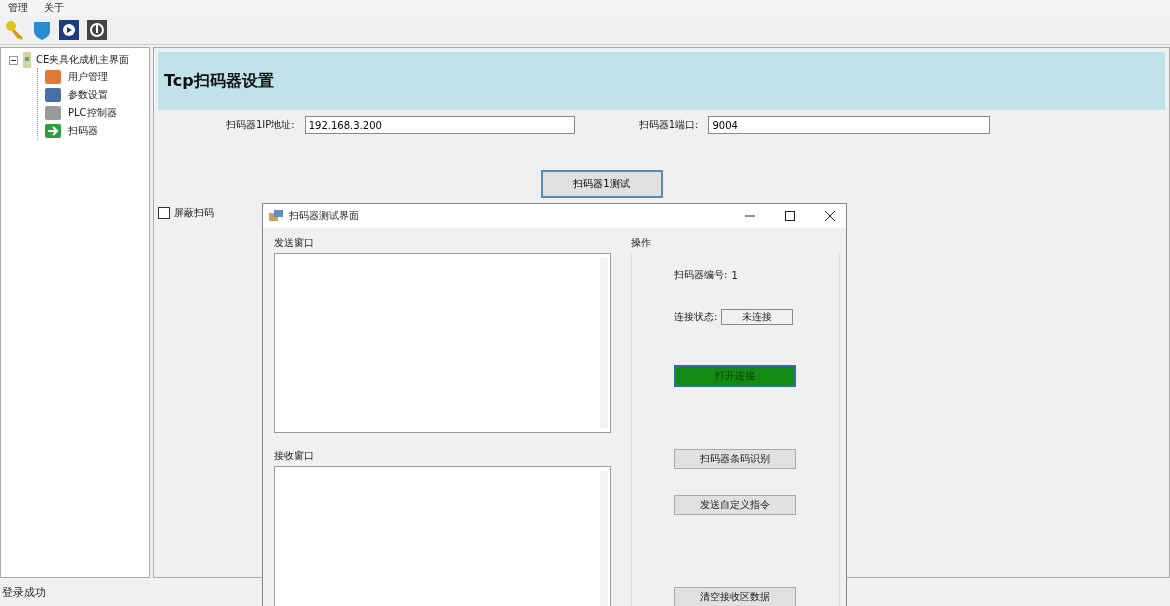  Describe the element at coordinates (790, 216) in the screenshot. I see `maximize-icon` at that location.